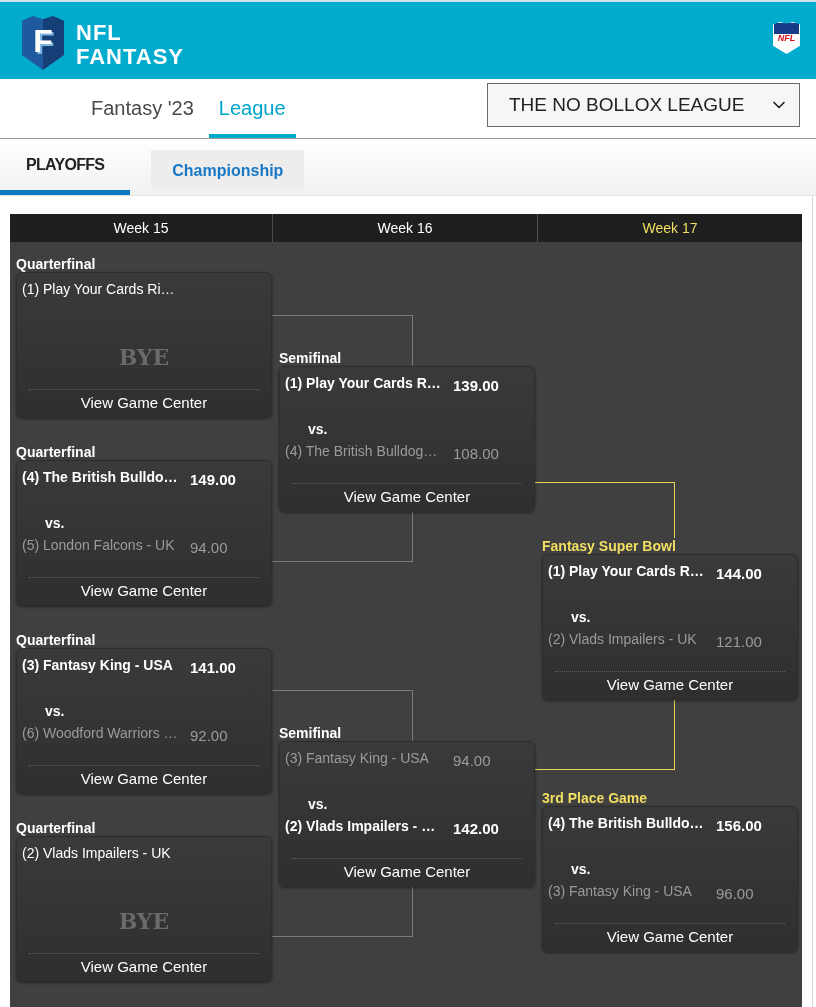 Image resolution: width=816 pixels, height=1007 pixels. I want to click on week-label: Week 15, so click(141, 228).